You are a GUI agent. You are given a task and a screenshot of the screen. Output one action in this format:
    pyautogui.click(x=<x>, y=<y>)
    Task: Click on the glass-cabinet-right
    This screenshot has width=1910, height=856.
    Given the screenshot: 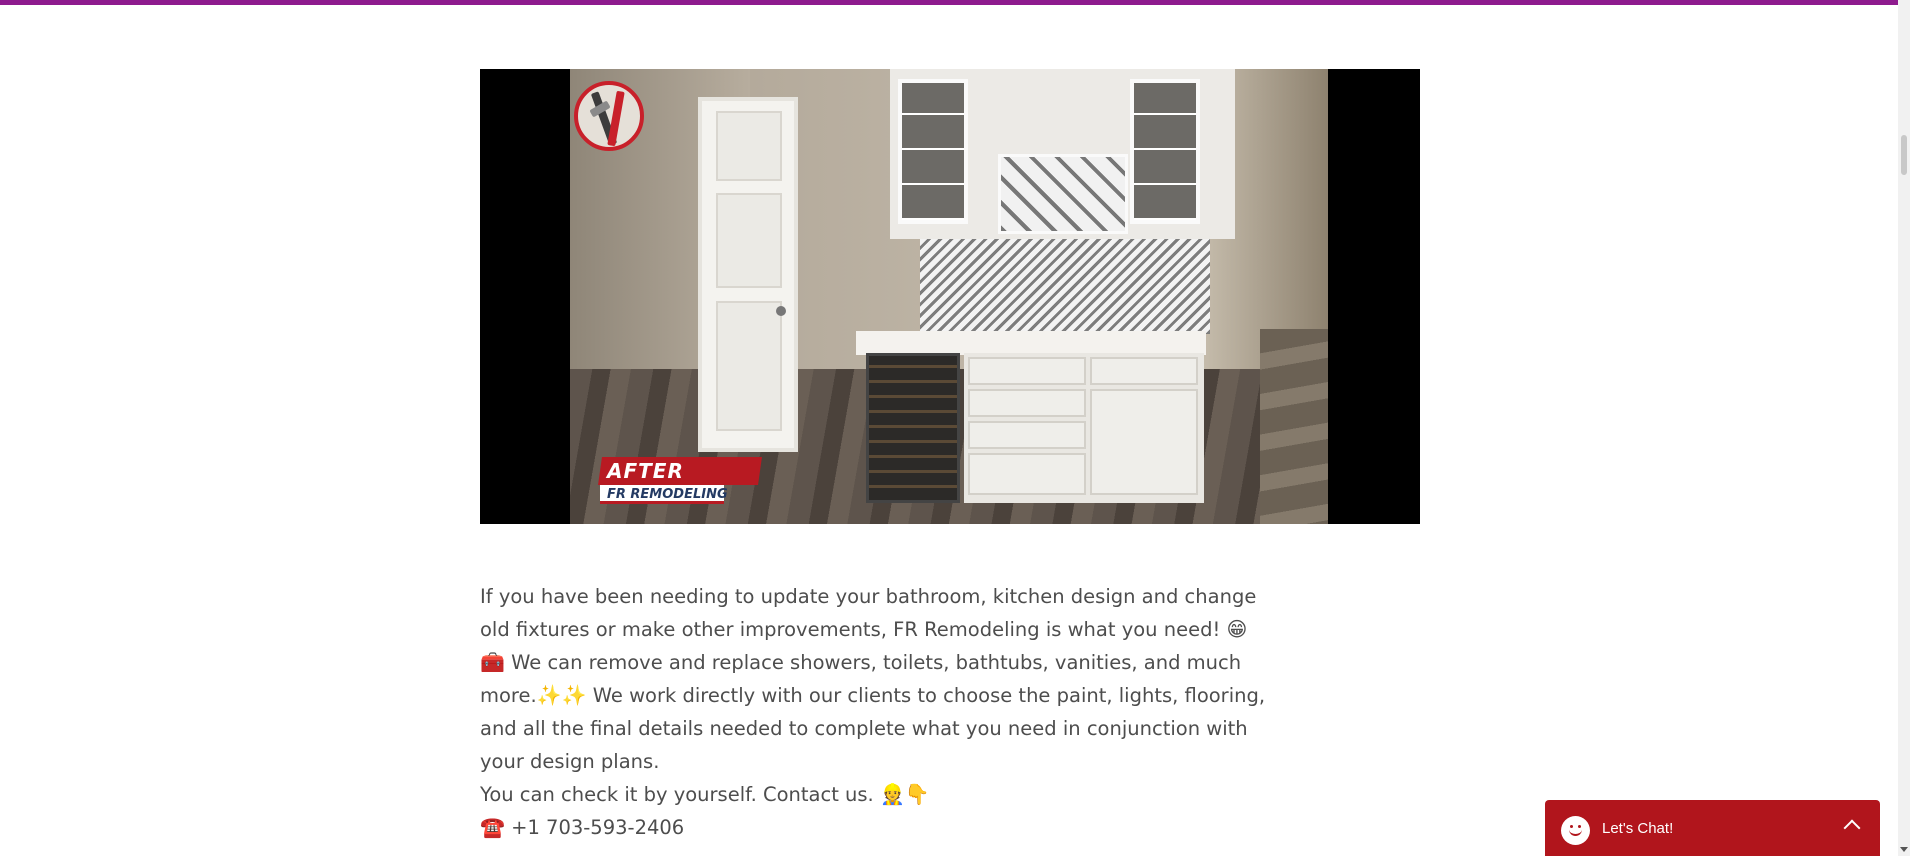 What is the action you would take?
    pyautogui.click(x=1165, y=151)
    